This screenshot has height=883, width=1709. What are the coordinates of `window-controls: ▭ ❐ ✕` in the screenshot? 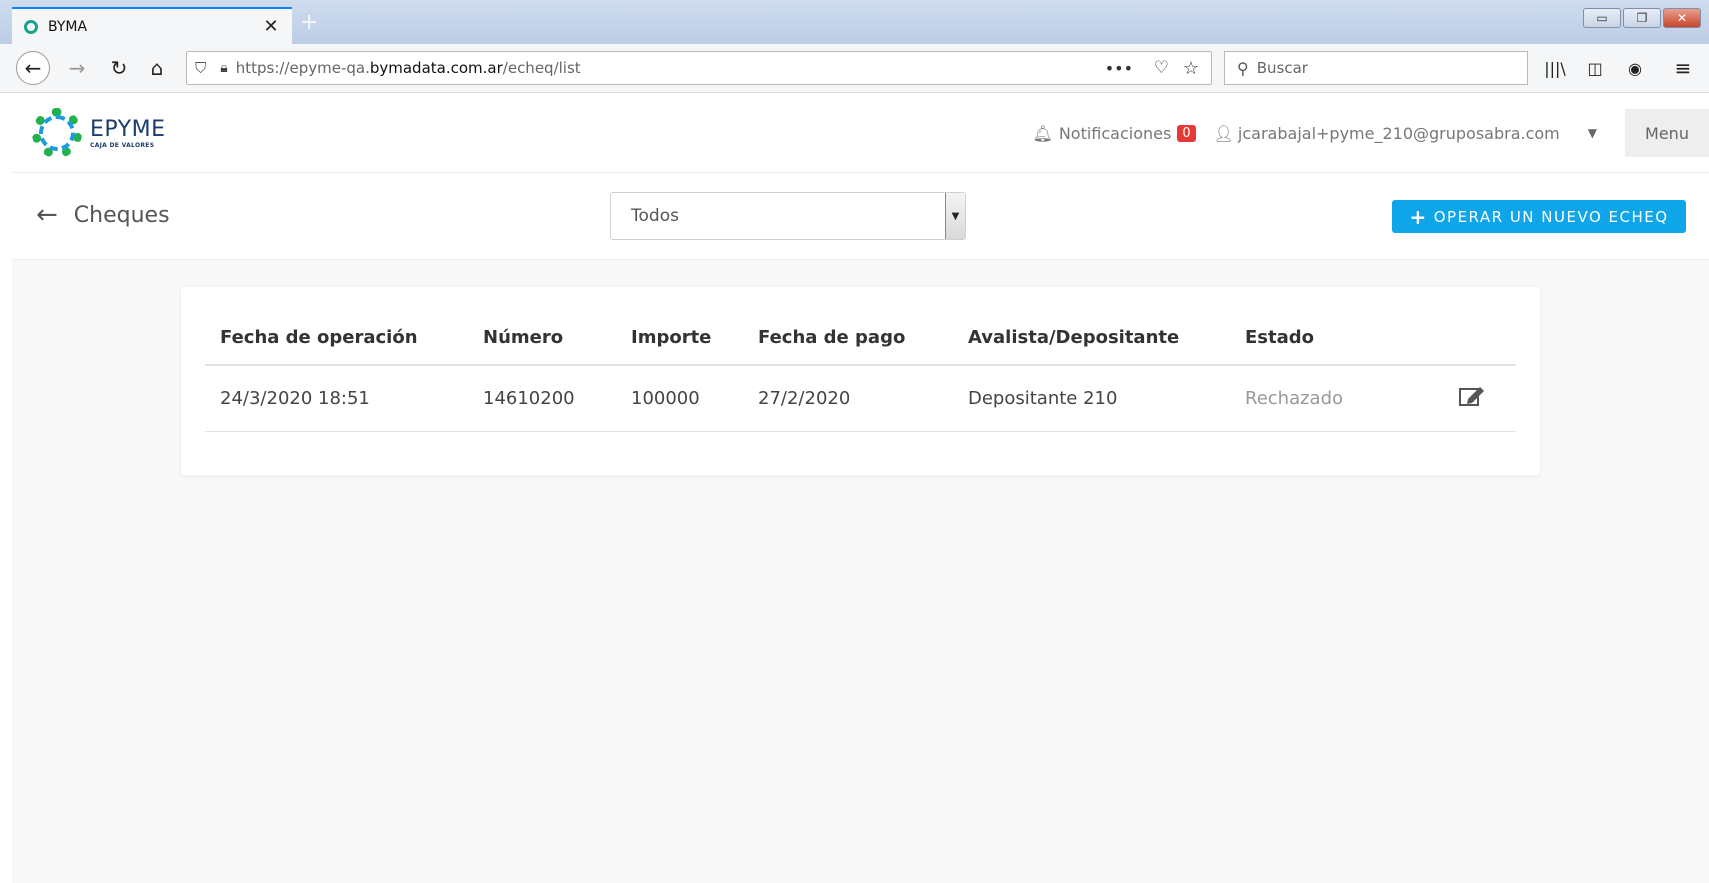 It's located at (1642, 18).